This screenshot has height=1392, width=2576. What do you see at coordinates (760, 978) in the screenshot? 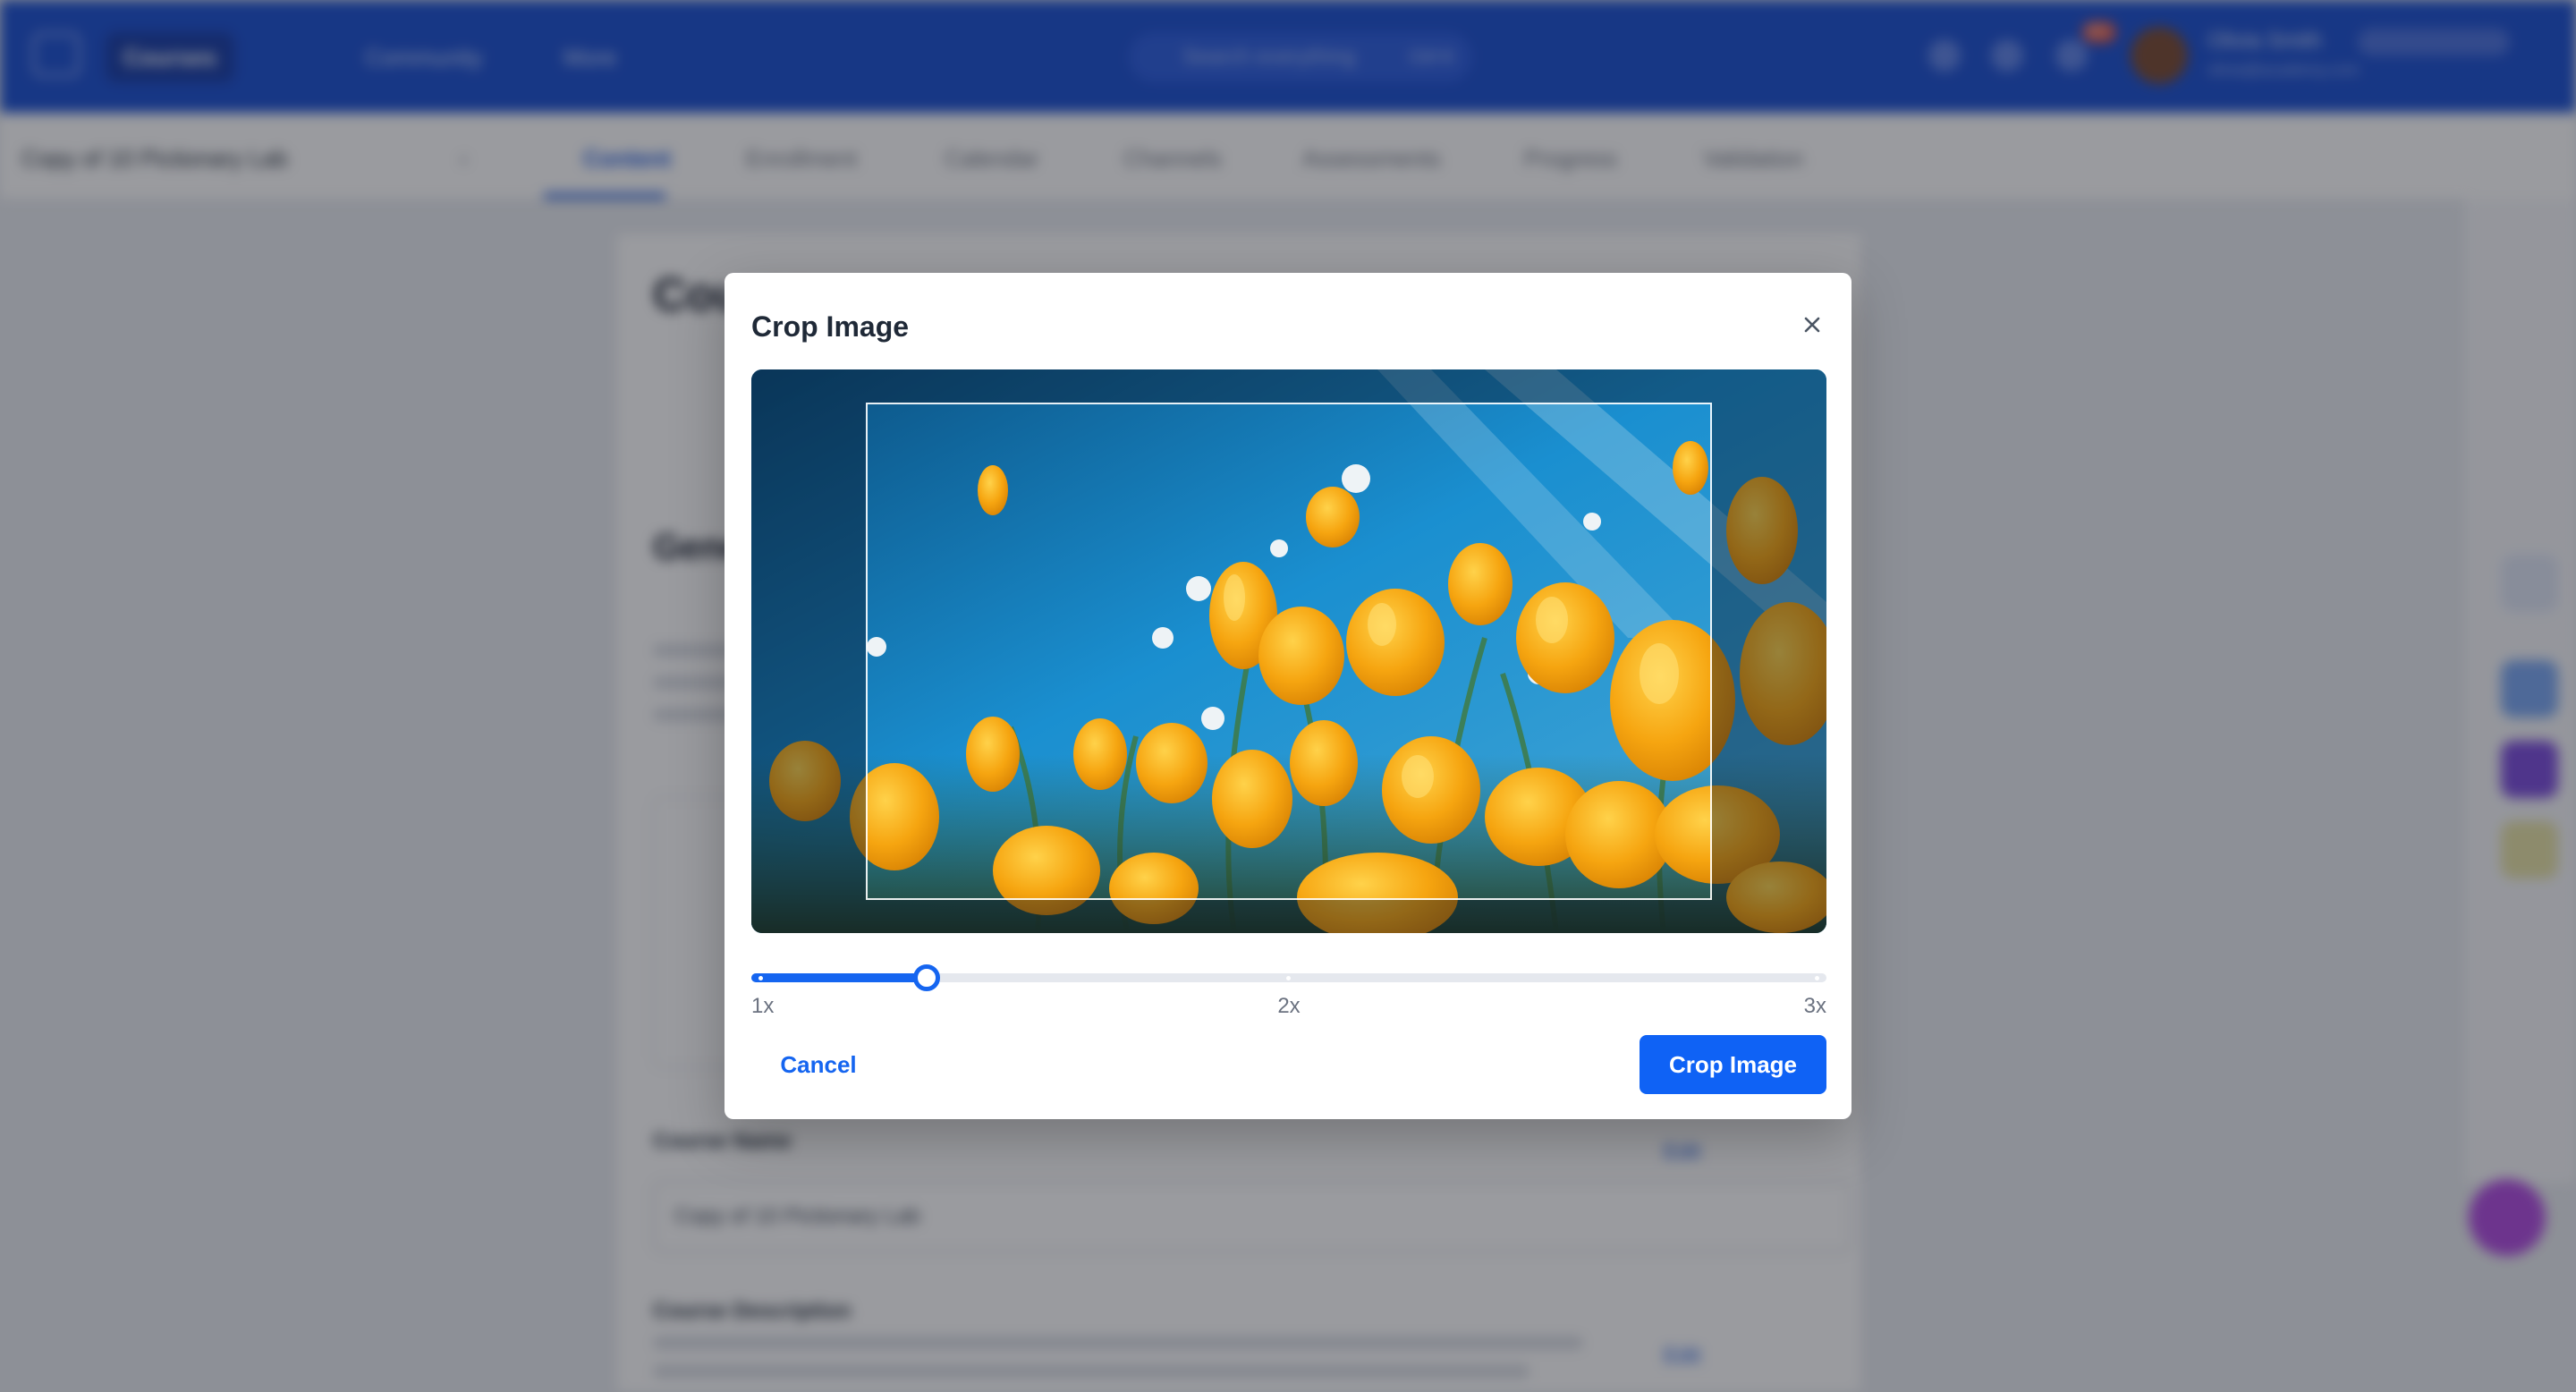
I see `slider-tick-1x` at bounding box center [760, 978].